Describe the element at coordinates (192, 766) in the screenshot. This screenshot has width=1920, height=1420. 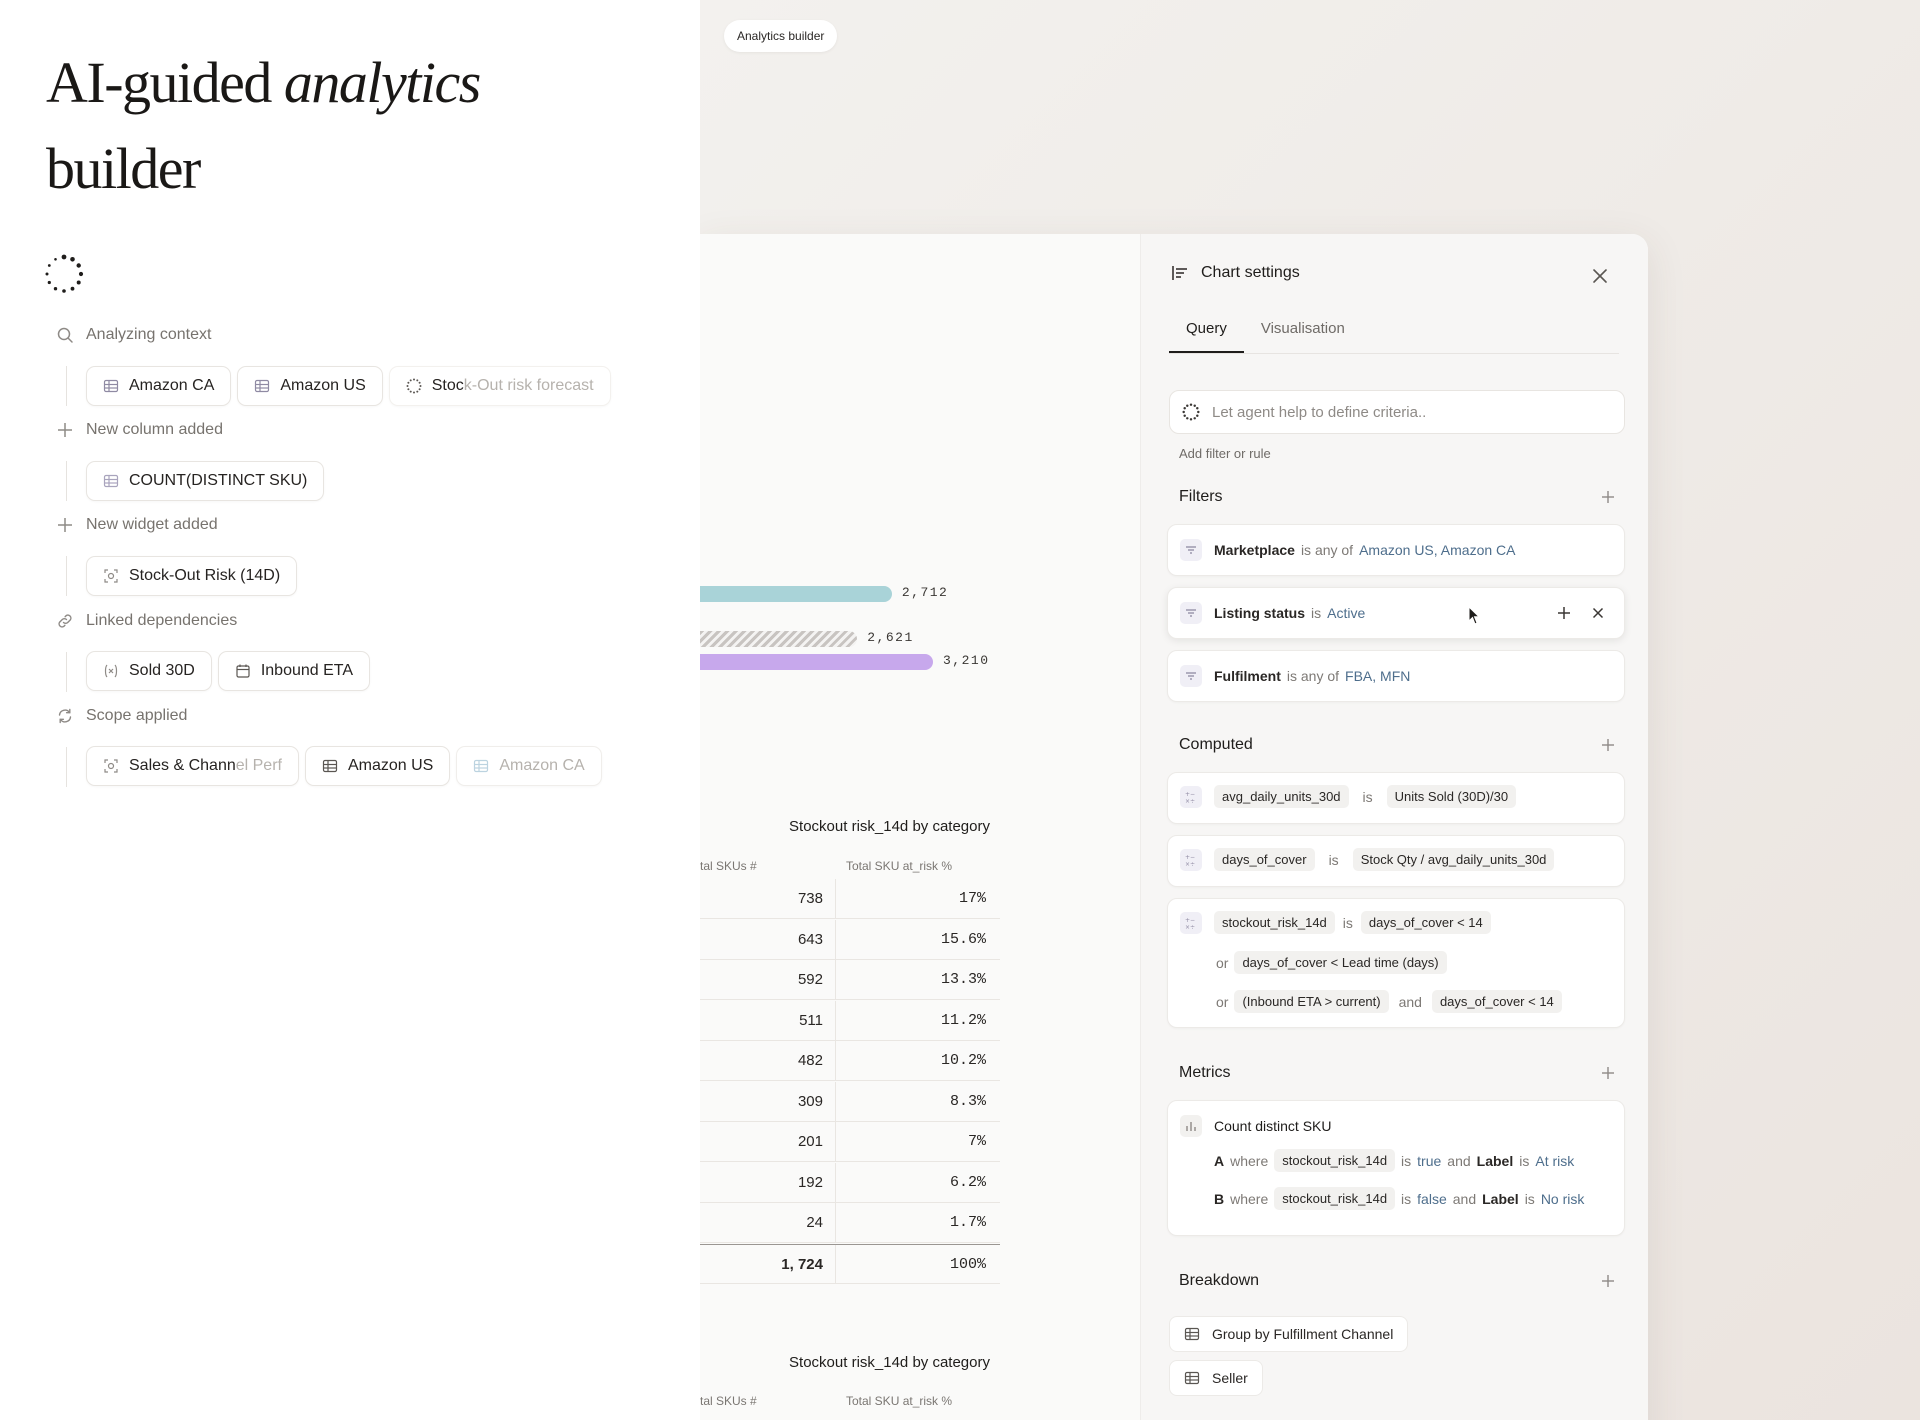
I see `chip-sales-channel-perf: Sales & Channel Perf` at that location.